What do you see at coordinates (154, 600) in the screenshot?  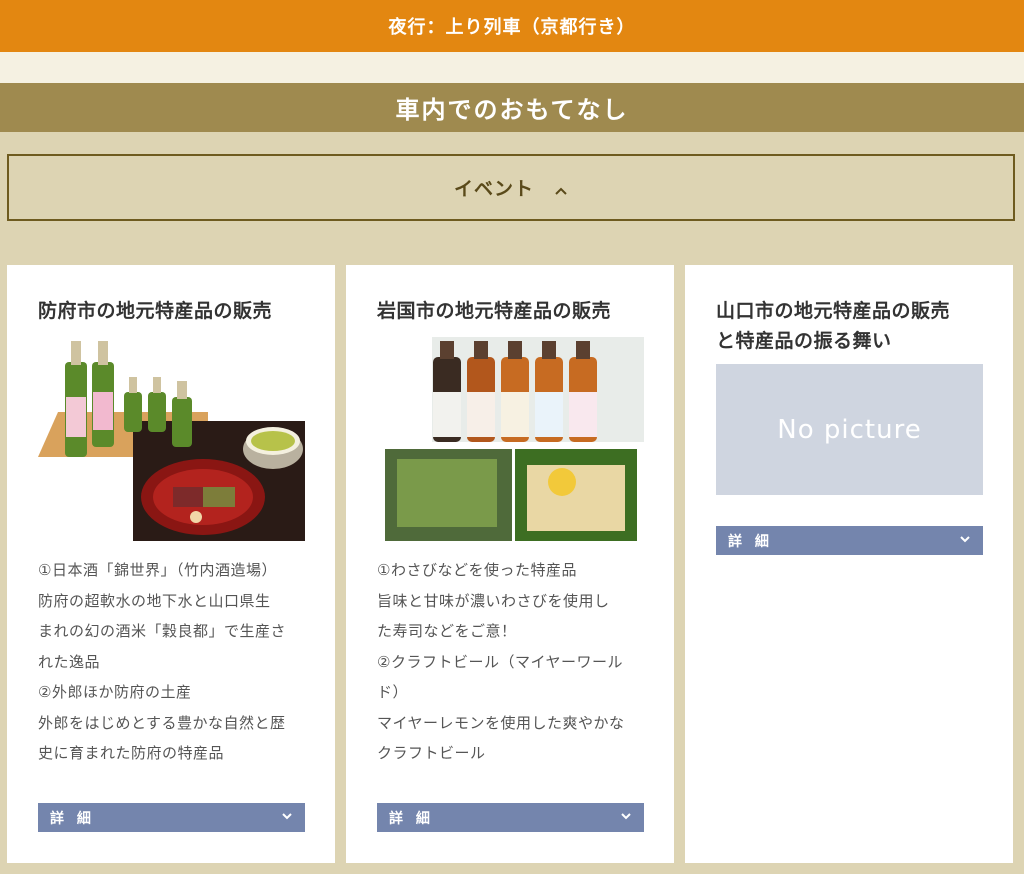 I see `description-line: 防府の超軟水の地下水と山口県生` at bounding box center [154, 600].